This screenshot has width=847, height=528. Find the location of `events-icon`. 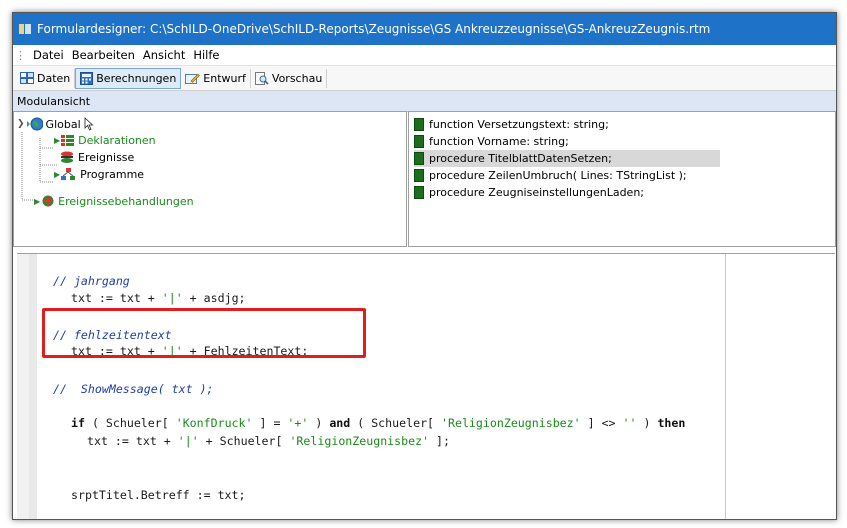

events-icon is located at coordinates (67, 157).